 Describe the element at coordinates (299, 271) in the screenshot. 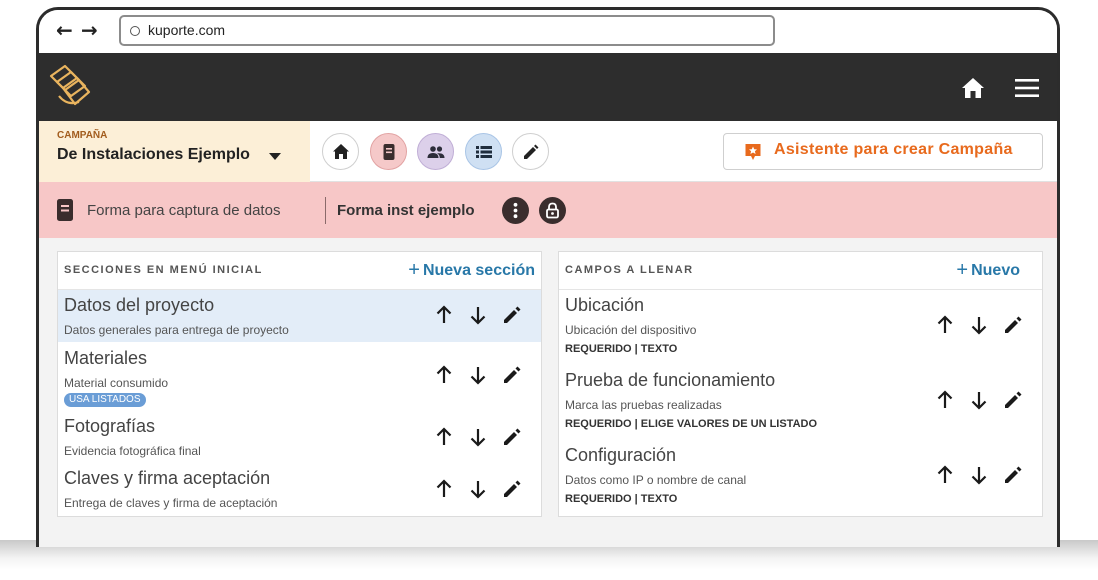

I see `sections-panel-header: SECCIONES EN MENÚ INICIAL + Nueva sección` at that location.